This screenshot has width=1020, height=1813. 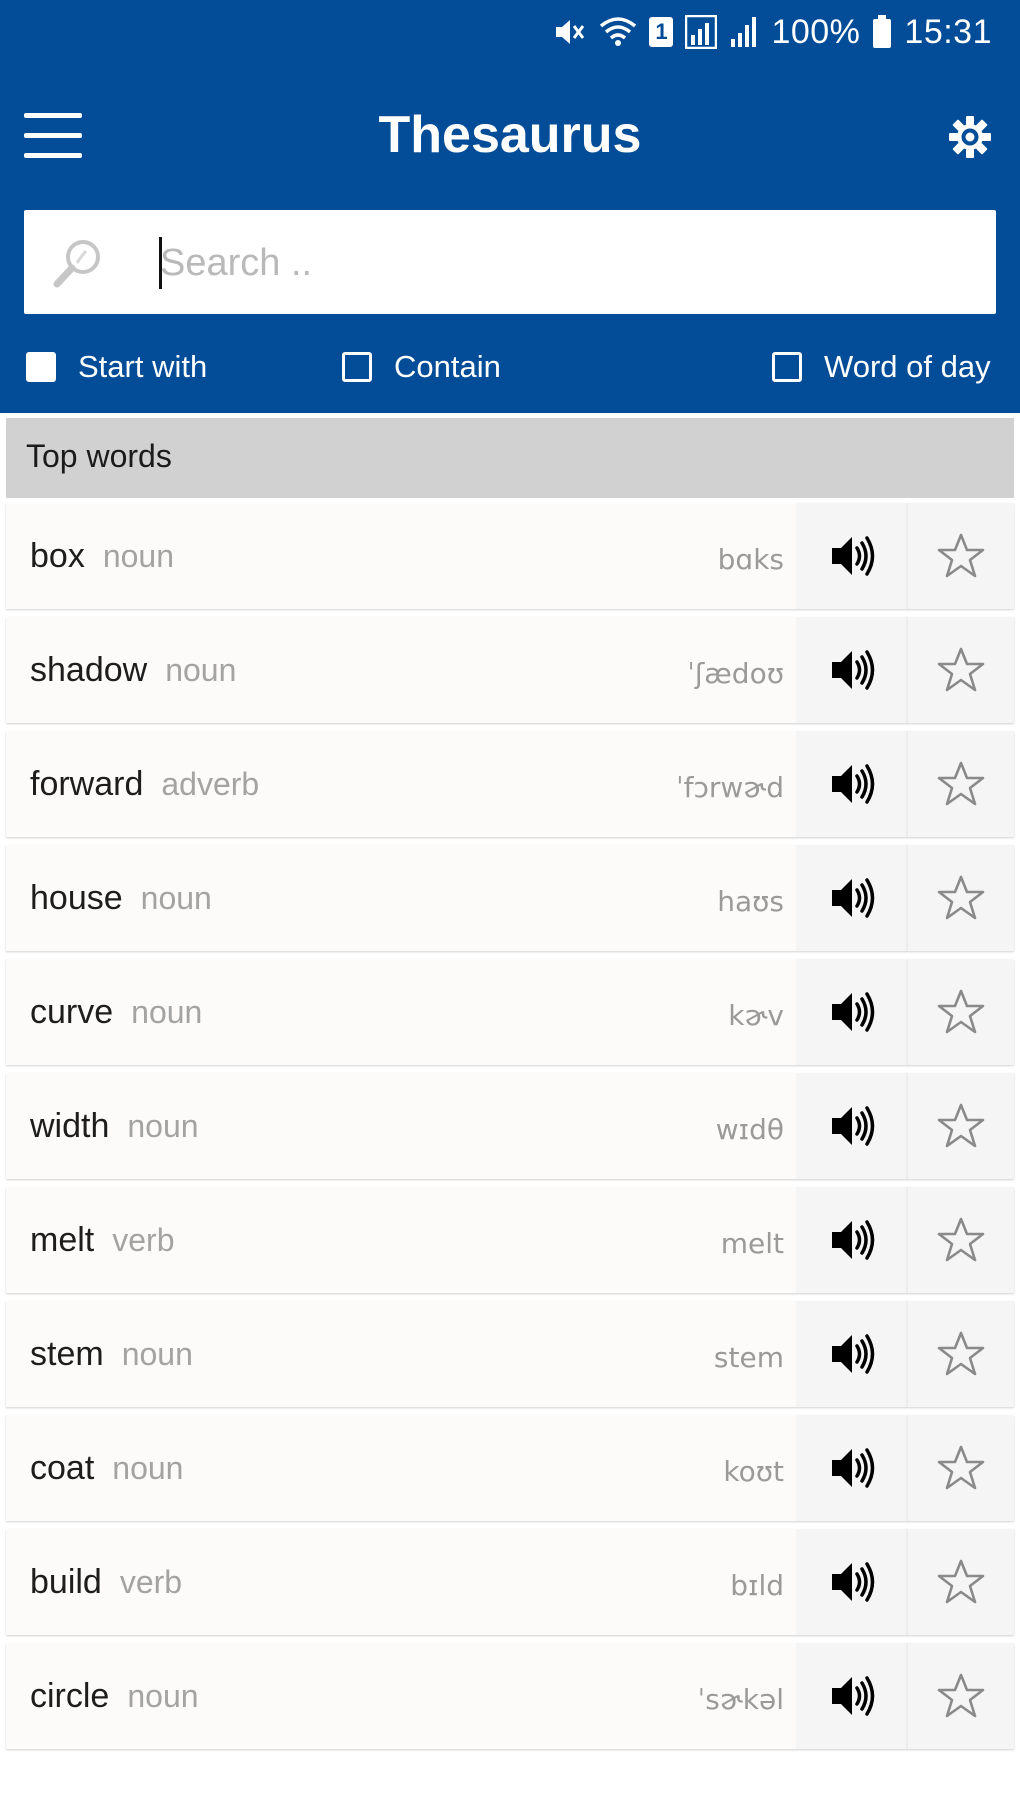 What do you see at coordinates (41, 367) in the screenshot?
I see `start-with-checkbox` at bounding box center [41, 367].